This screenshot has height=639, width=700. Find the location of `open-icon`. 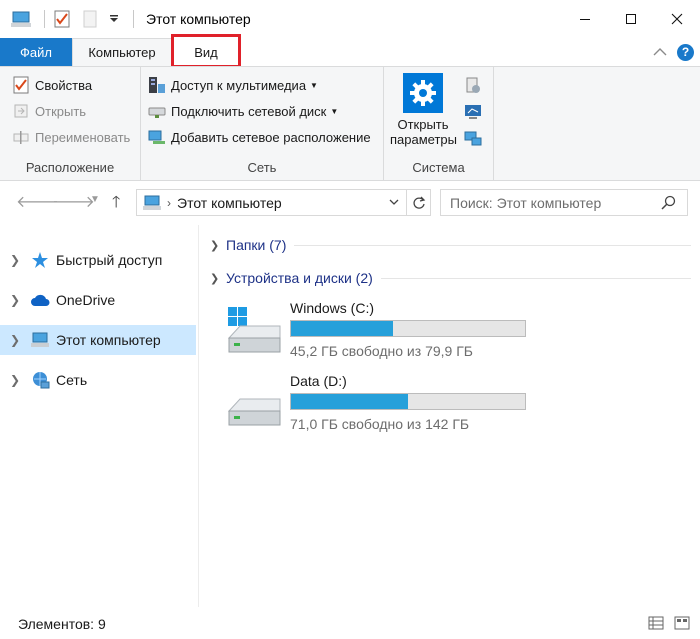

open-icon is located at coordinates (21, 111).